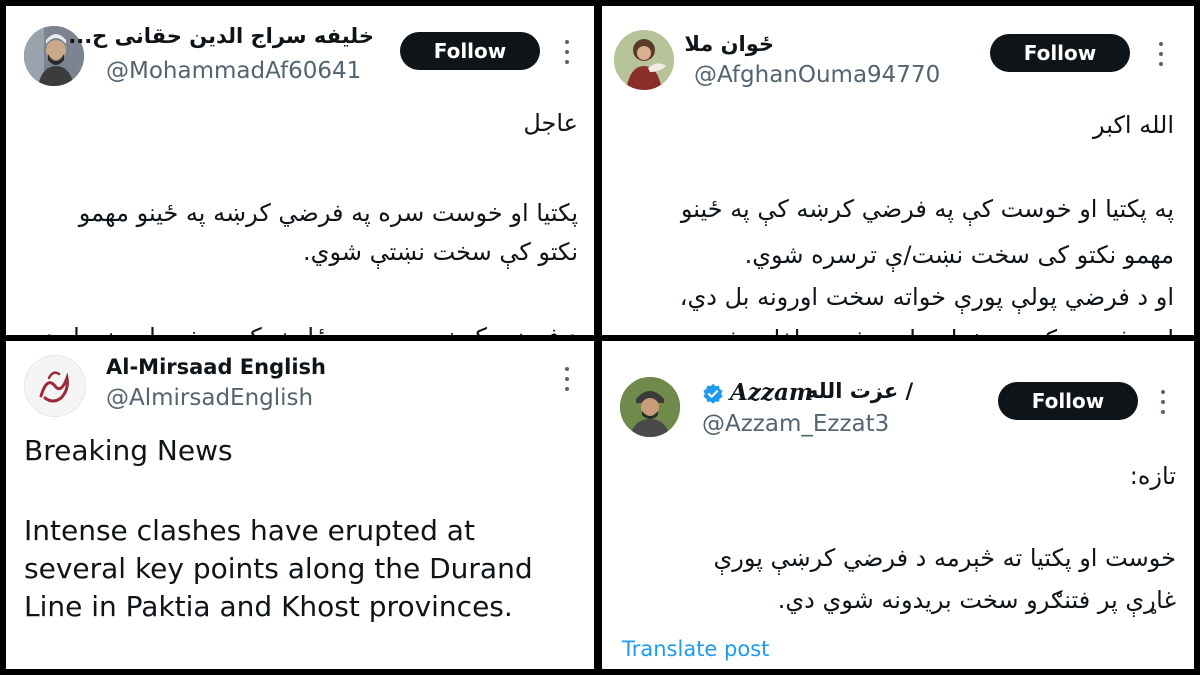 The height and width of the screenshot is (675, 1200). What do you see at coordinates (233, 71) in the screenshot?
I see `user-handle: @MohammadAf60641` at bounding box center [233, 71].